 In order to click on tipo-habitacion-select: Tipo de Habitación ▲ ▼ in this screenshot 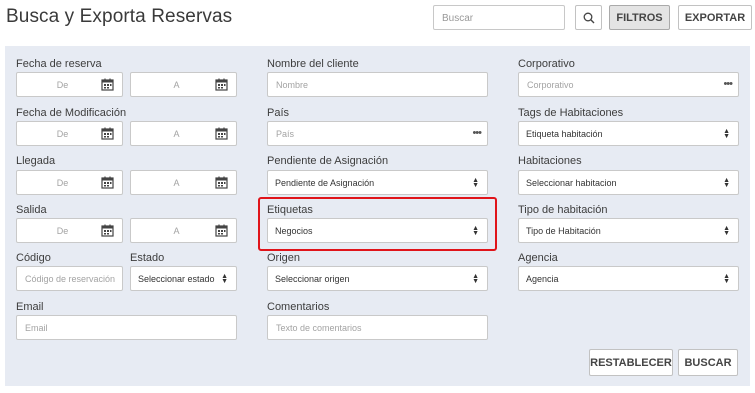, I will do `click(628, 230)`.